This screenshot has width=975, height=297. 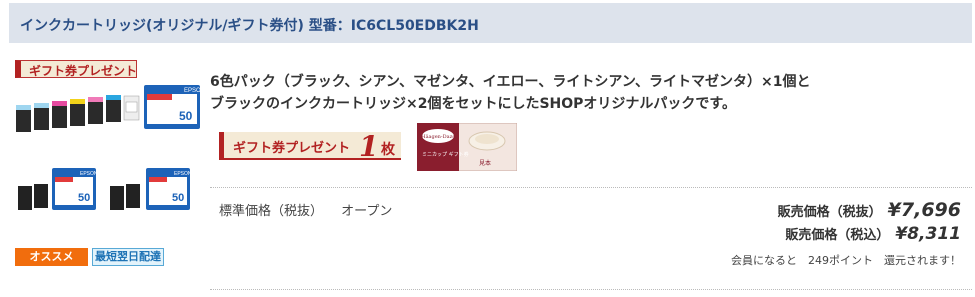 What do you see at coordinates (368, 146) in the screenshot?
I see `svg-text: 1` at bounding box center [368, 146].